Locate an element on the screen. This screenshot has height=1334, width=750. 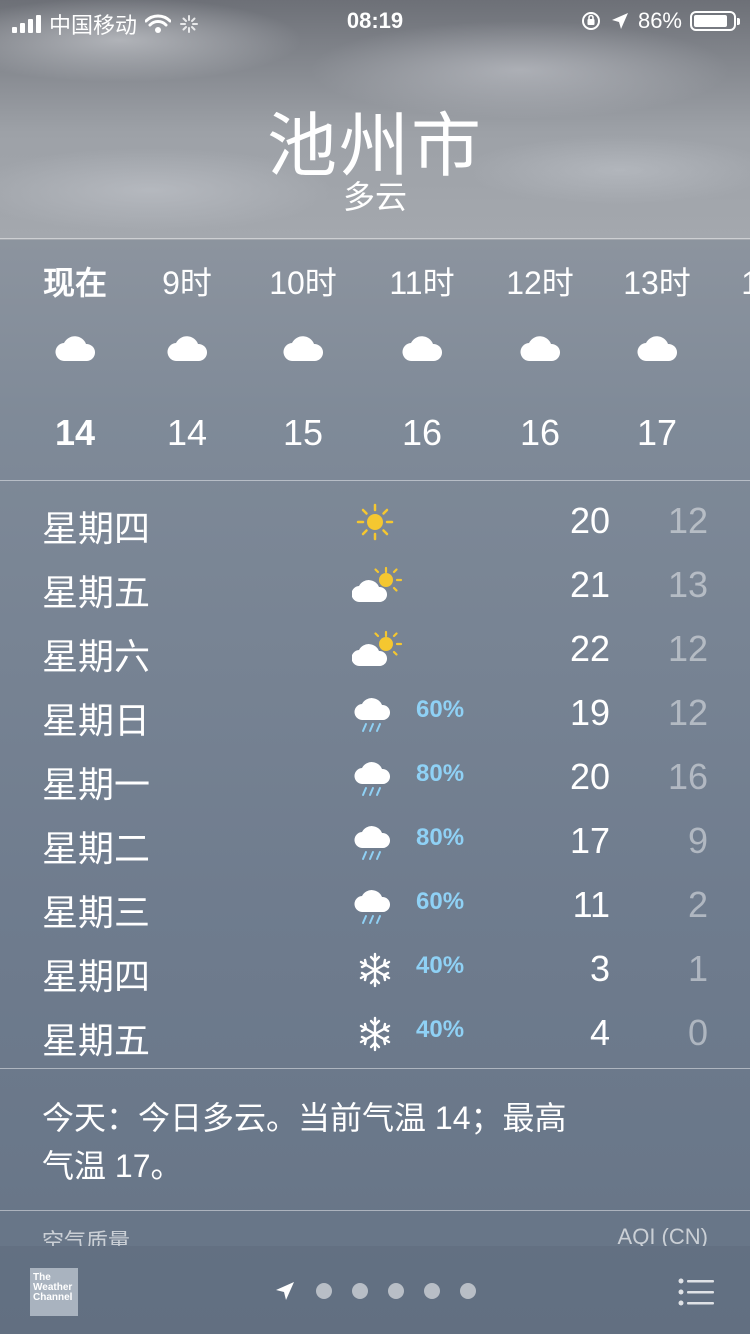
high-temp: 3 is located at coordinates (599, 968).